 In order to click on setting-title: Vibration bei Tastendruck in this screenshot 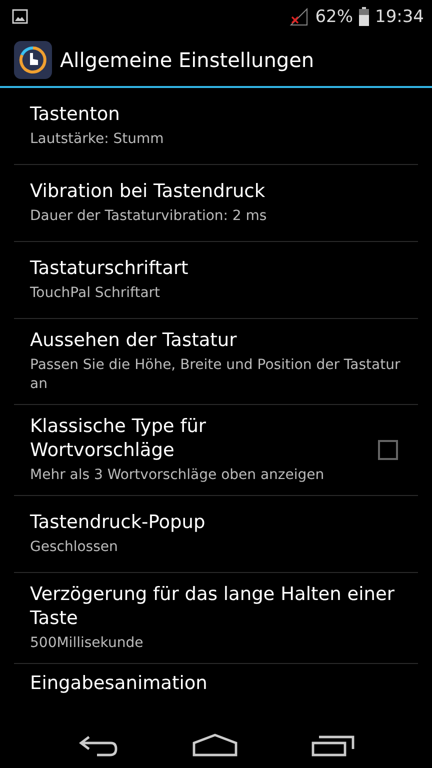, I will do `click(224, 192)`.